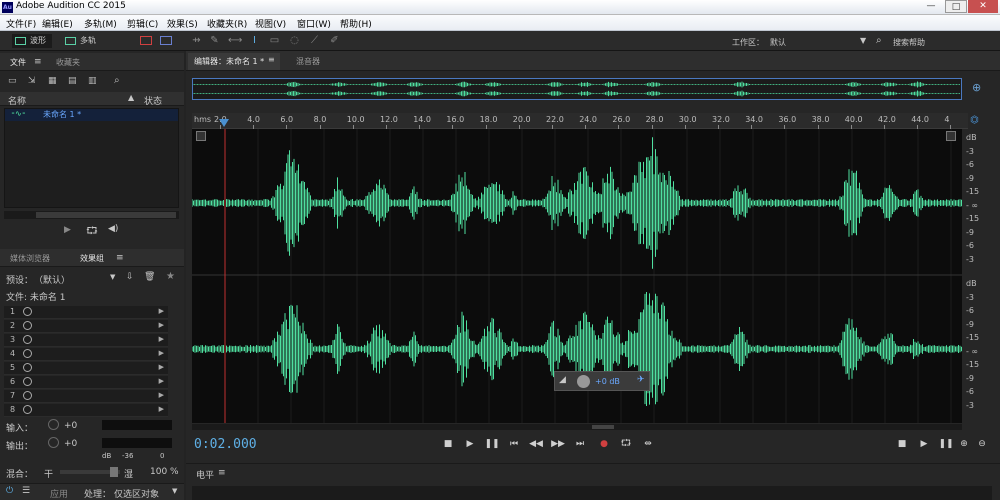  Describe the element at coordinates (951, 136) in the screenshot. I see `channel-b-icon` at that location.